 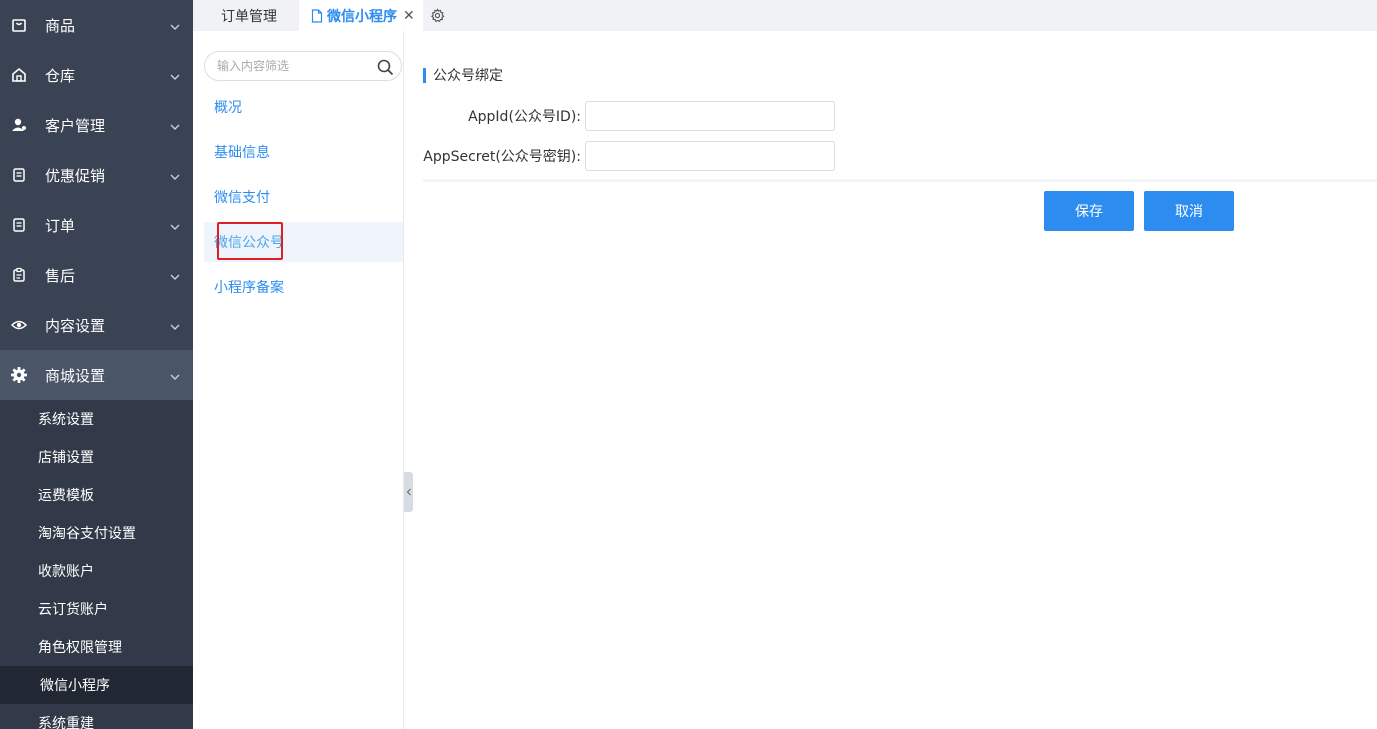 I want to click on submenu-item-system-rebuild: 系统重建, so click(x=96, y=716).